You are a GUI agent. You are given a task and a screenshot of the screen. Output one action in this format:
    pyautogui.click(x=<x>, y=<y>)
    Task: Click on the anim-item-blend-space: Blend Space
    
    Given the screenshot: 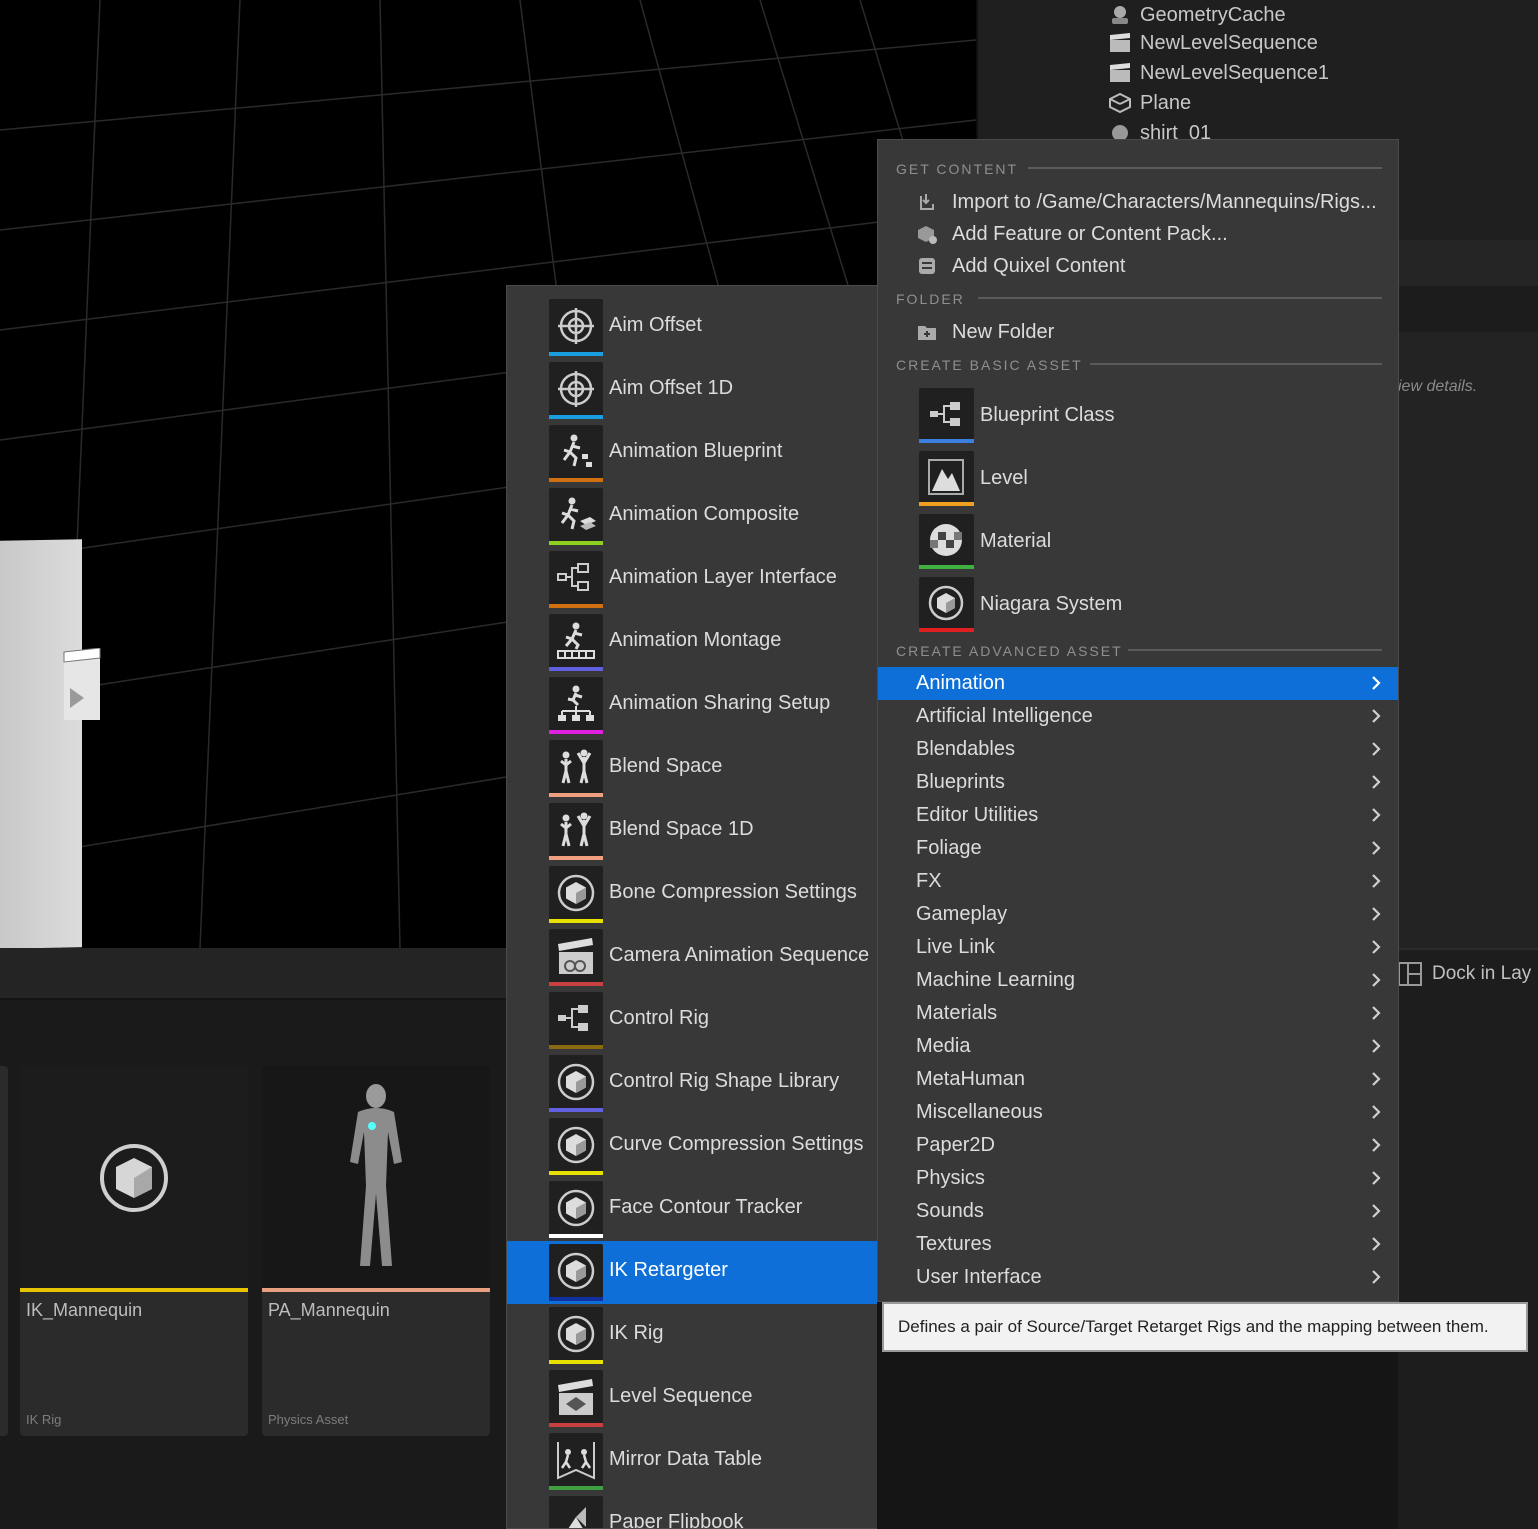 What is the action you would take?
    pyautogui.click(x=692, y=768)
    